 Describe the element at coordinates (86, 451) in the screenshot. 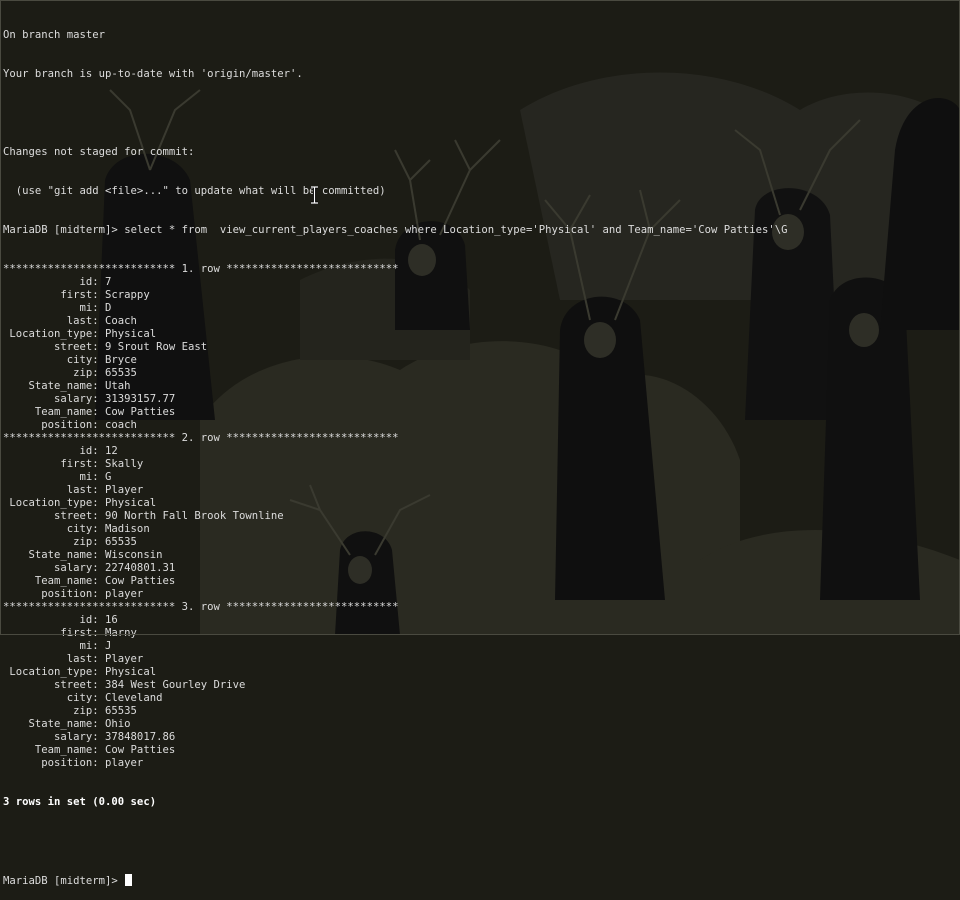

I see `field-key: id` at that location.